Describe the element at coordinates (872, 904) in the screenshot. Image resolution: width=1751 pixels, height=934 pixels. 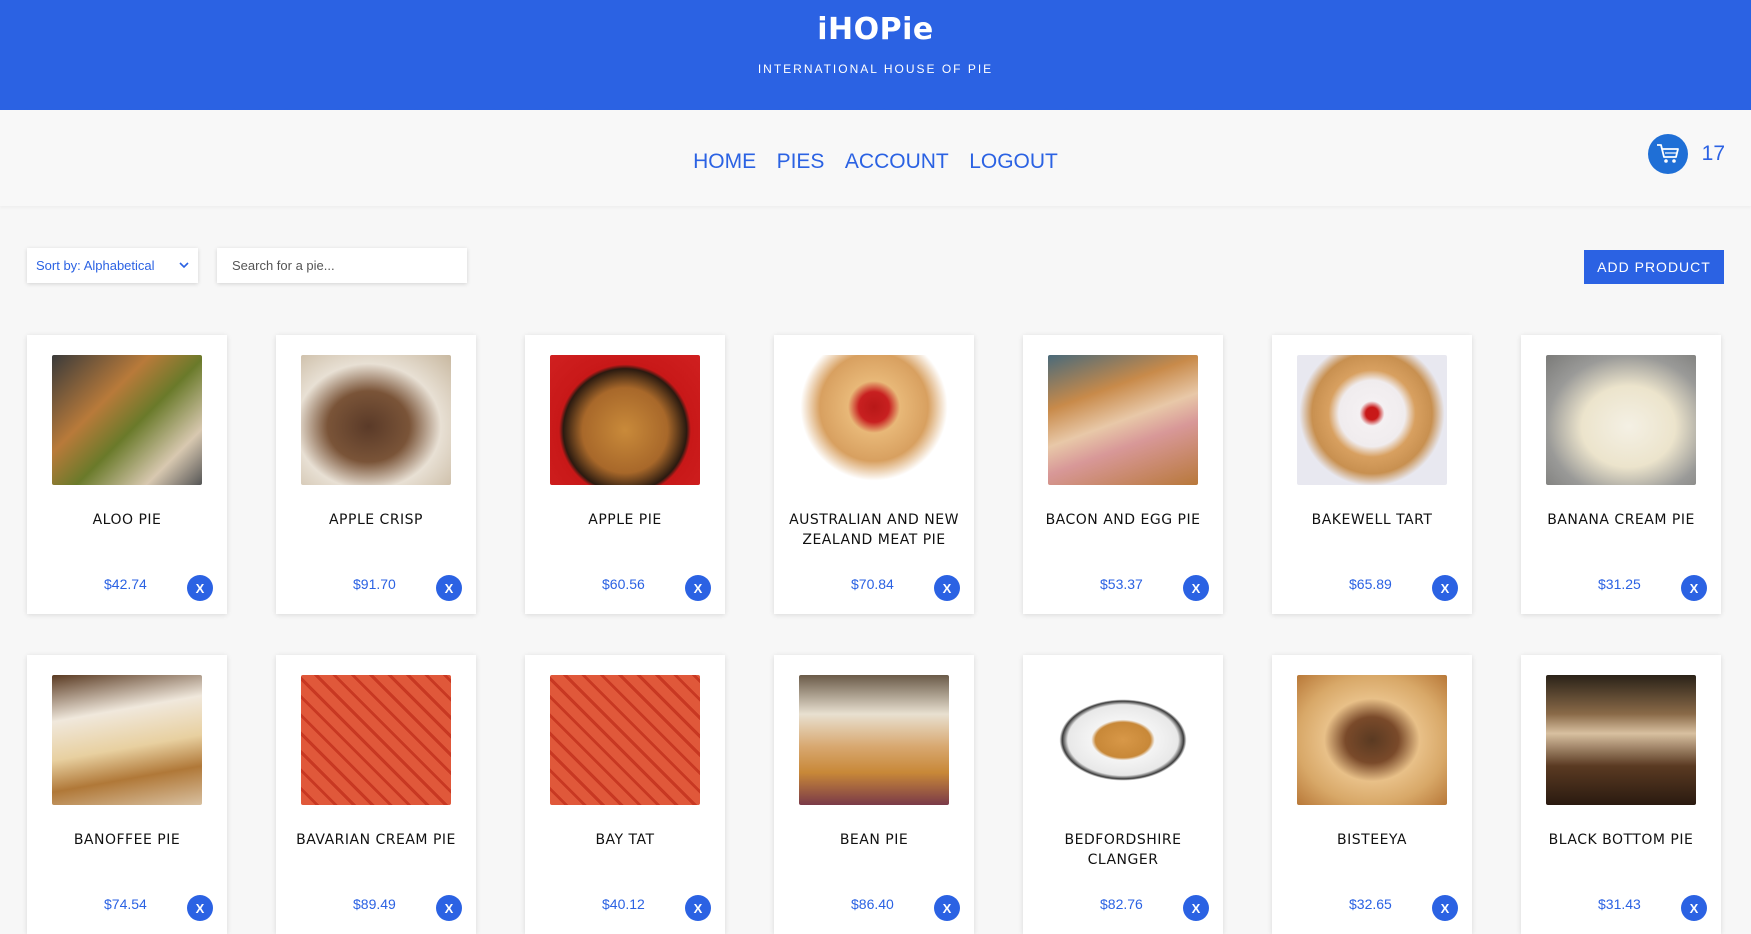
I see `product-price: $86.40` at that location.